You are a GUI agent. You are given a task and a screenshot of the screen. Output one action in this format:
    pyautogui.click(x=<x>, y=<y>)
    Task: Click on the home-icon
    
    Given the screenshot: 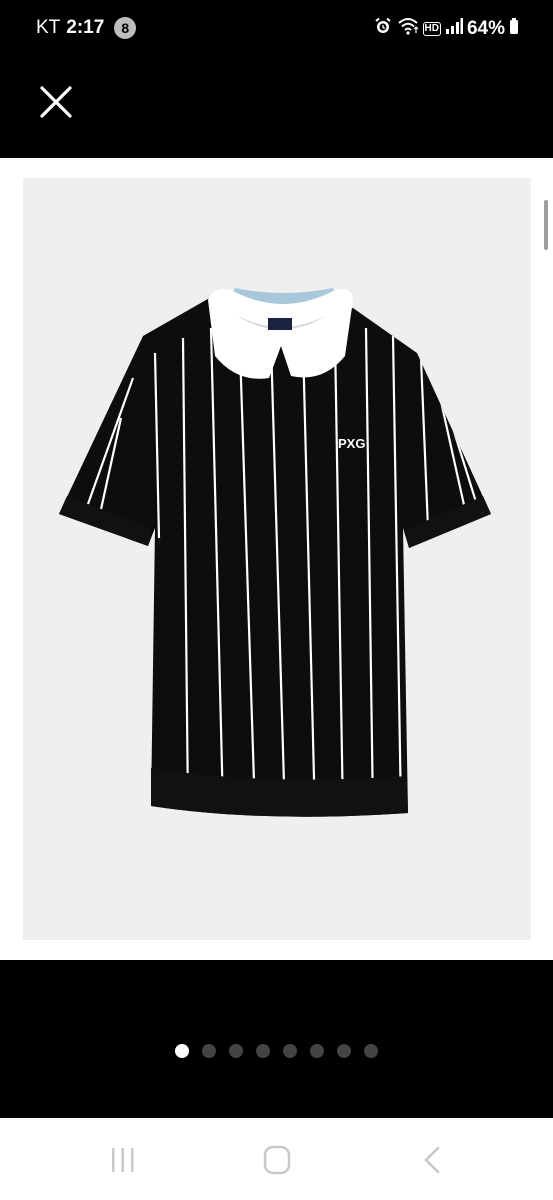 What is the action you would take?
    pyautogui.click(x=277, y=1160)
    